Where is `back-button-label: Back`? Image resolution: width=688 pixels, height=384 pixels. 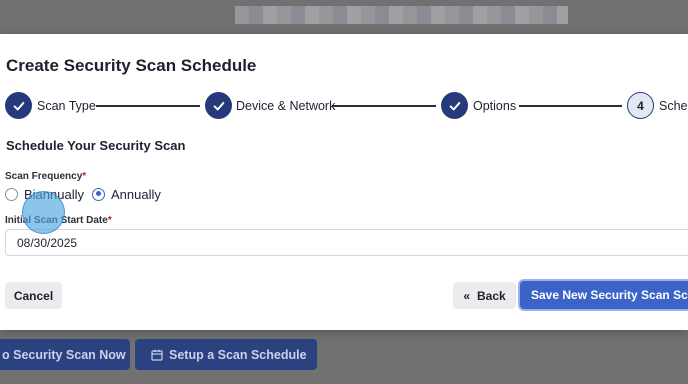 back-button-label: Back is located at coordinates (491, 295).